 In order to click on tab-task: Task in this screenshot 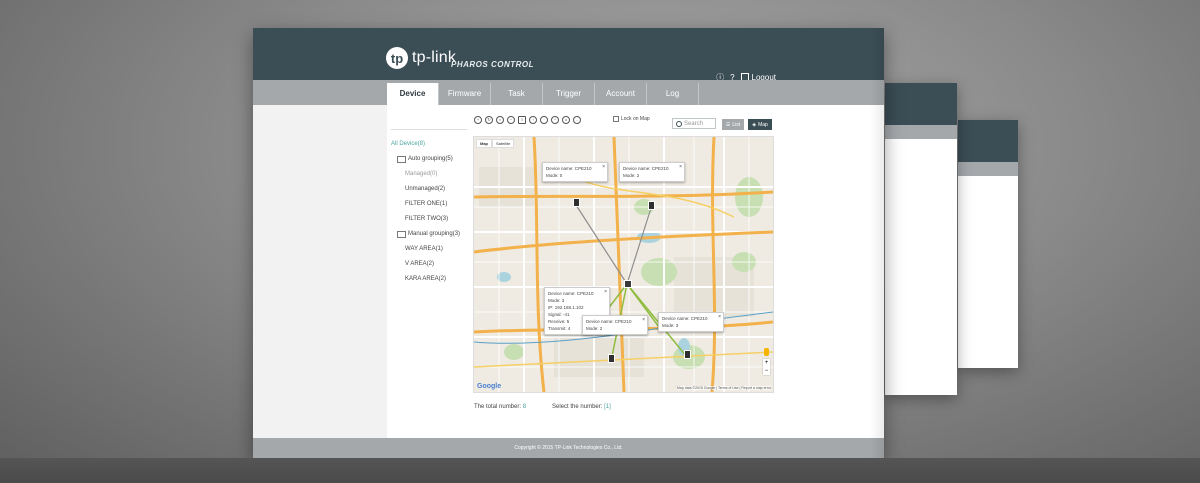, I will do `click(517, 94)`.